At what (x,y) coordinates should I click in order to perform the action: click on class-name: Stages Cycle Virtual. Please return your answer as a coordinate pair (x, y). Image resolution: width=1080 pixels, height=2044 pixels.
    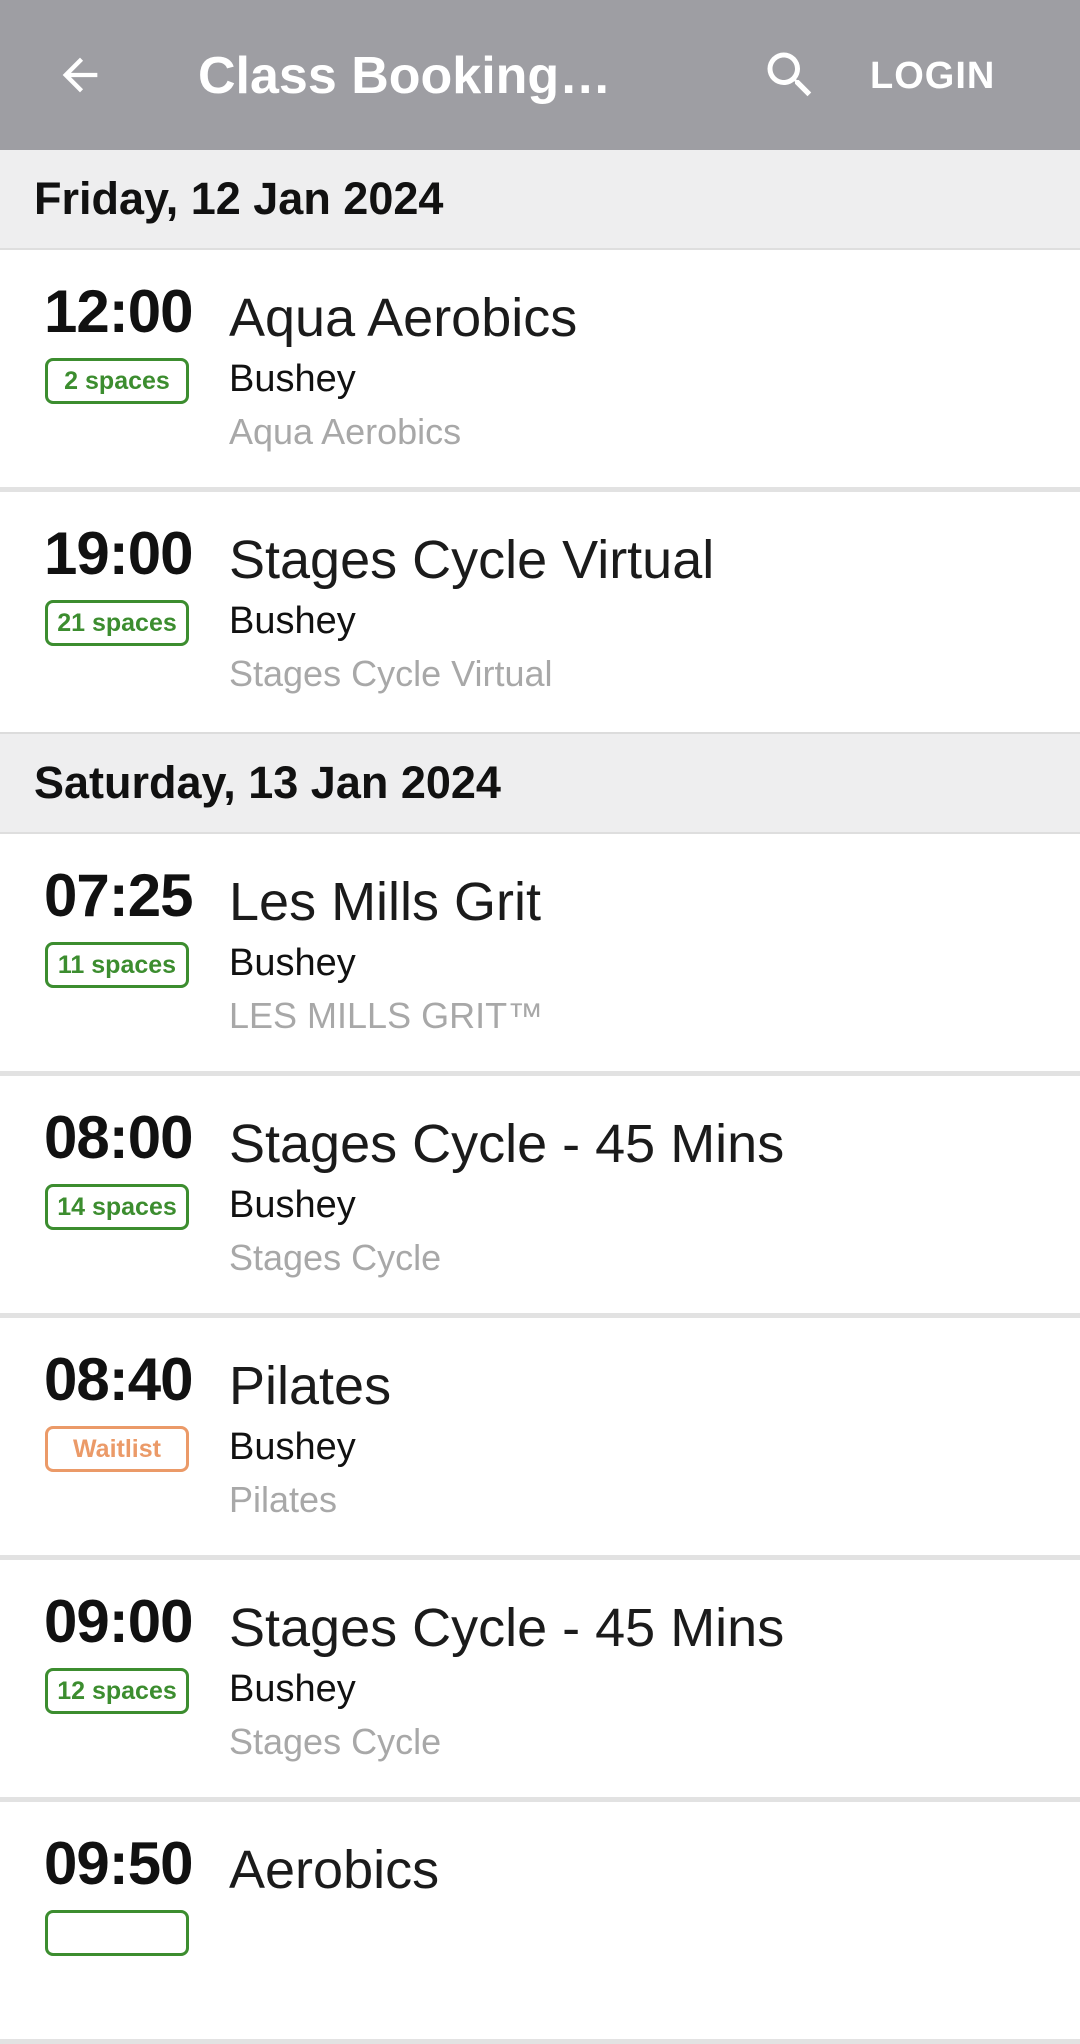
    Looking at the image, I should click on (472, 560).